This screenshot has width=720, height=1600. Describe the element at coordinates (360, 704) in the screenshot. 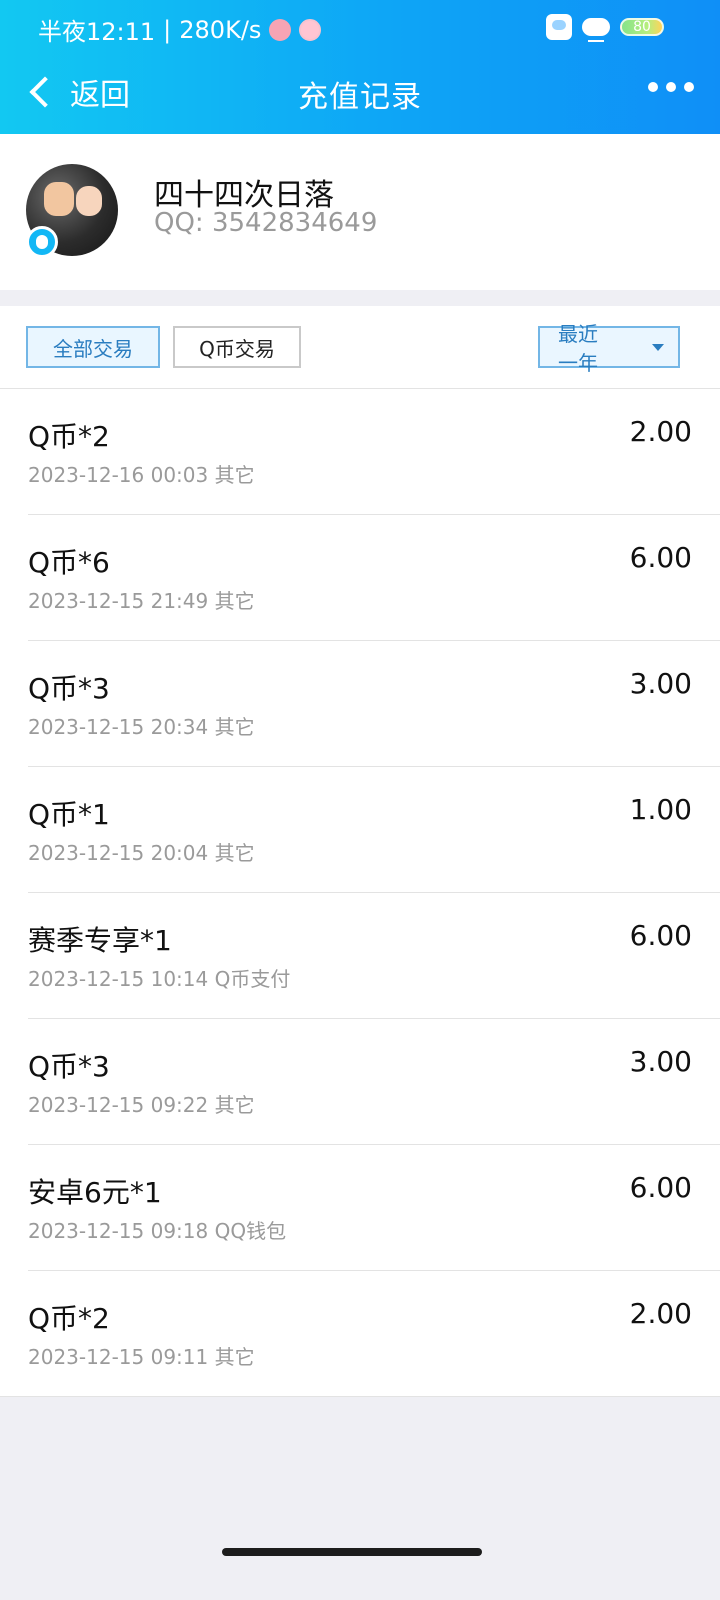

I see `transaction-row: Q币*3 3.00 2023-12-15 20:34 其它` at that location.